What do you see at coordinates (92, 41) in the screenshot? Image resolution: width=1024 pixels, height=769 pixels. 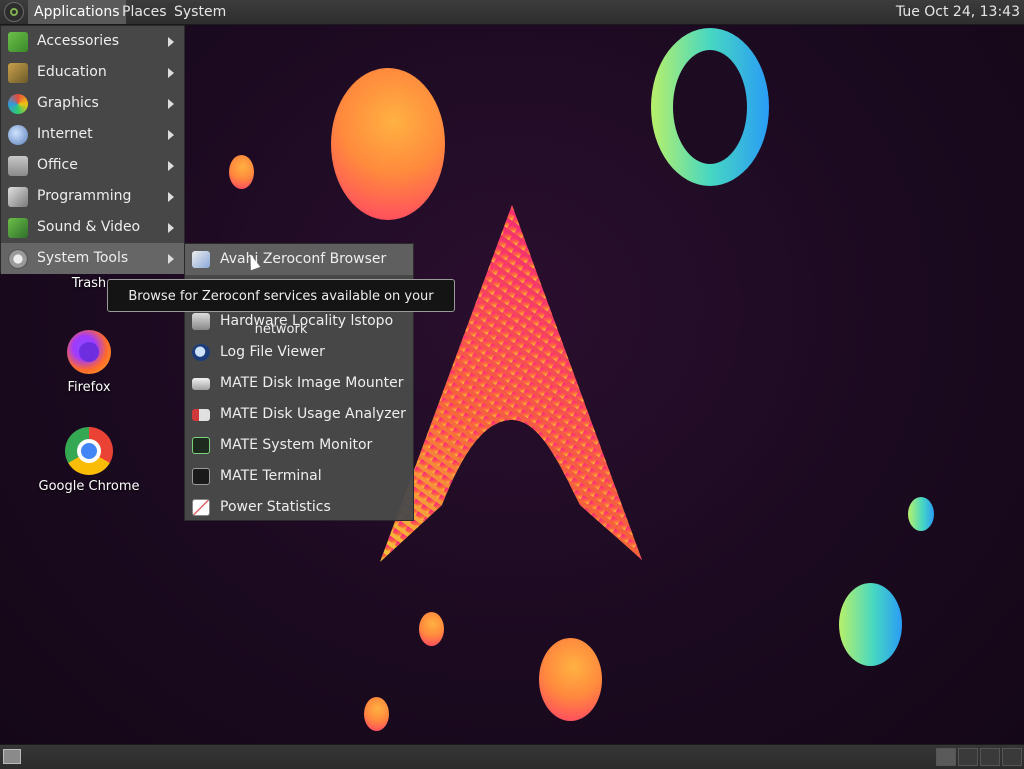 I see `menu-item-accessories: Accessories` at bounding box center [92, 41].